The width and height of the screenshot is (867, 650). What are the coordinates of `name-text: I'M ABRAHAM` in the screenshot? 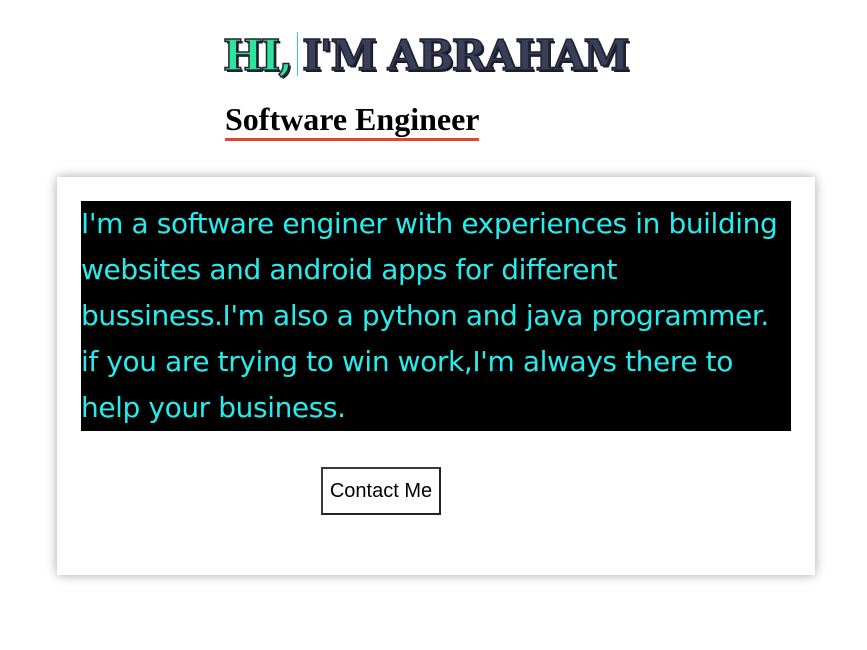 It's located at (465, 55).